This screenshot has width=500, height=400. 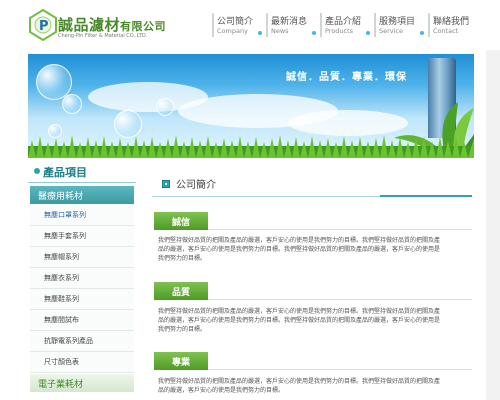 What do you see at coordinates (82, 320) in the screenshot?
I see `sidebar-item-cleanroom-wipes: 無塵間試布` at bounding box center [82, 320].